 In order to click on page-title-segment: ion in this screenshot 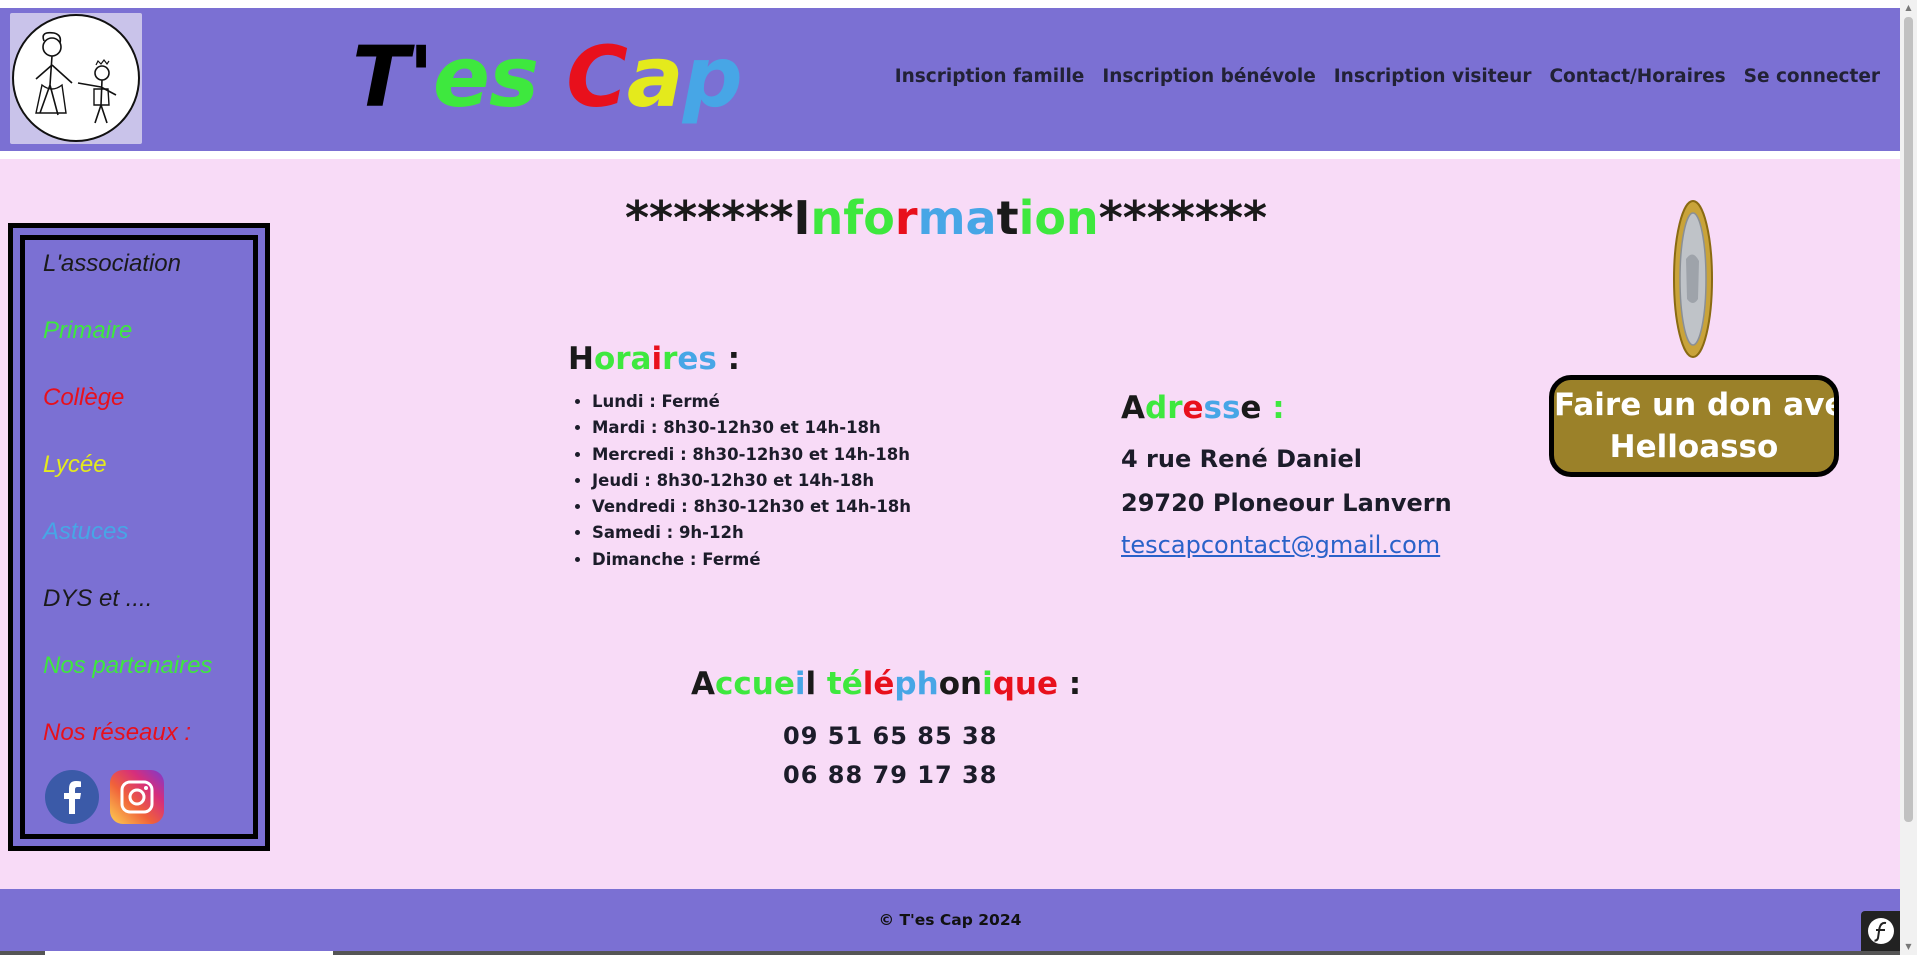, I will do `click(1058, 218)`.